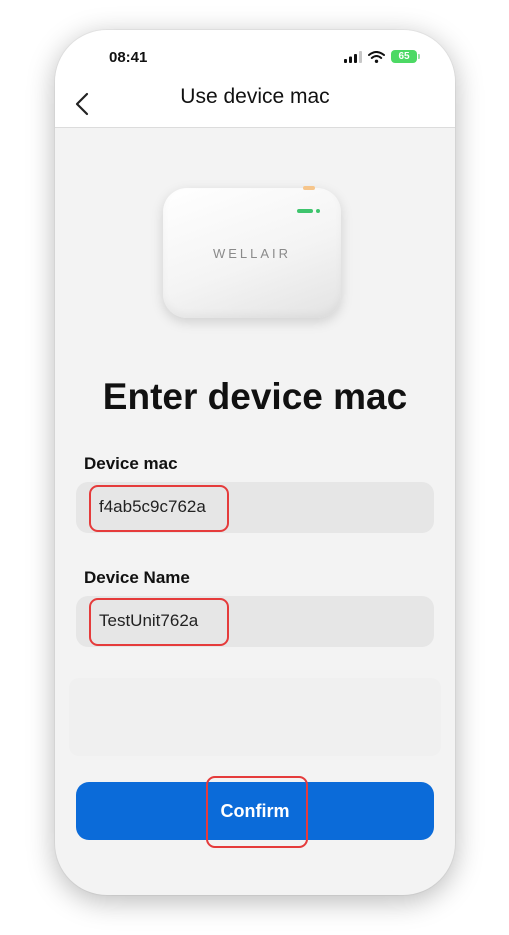 This screenshot has width=509, height=935. What do you see at coordinates (255, 96) in the screenshot?
I see `page-title: Use device mac` at bounding box center [255, 96].